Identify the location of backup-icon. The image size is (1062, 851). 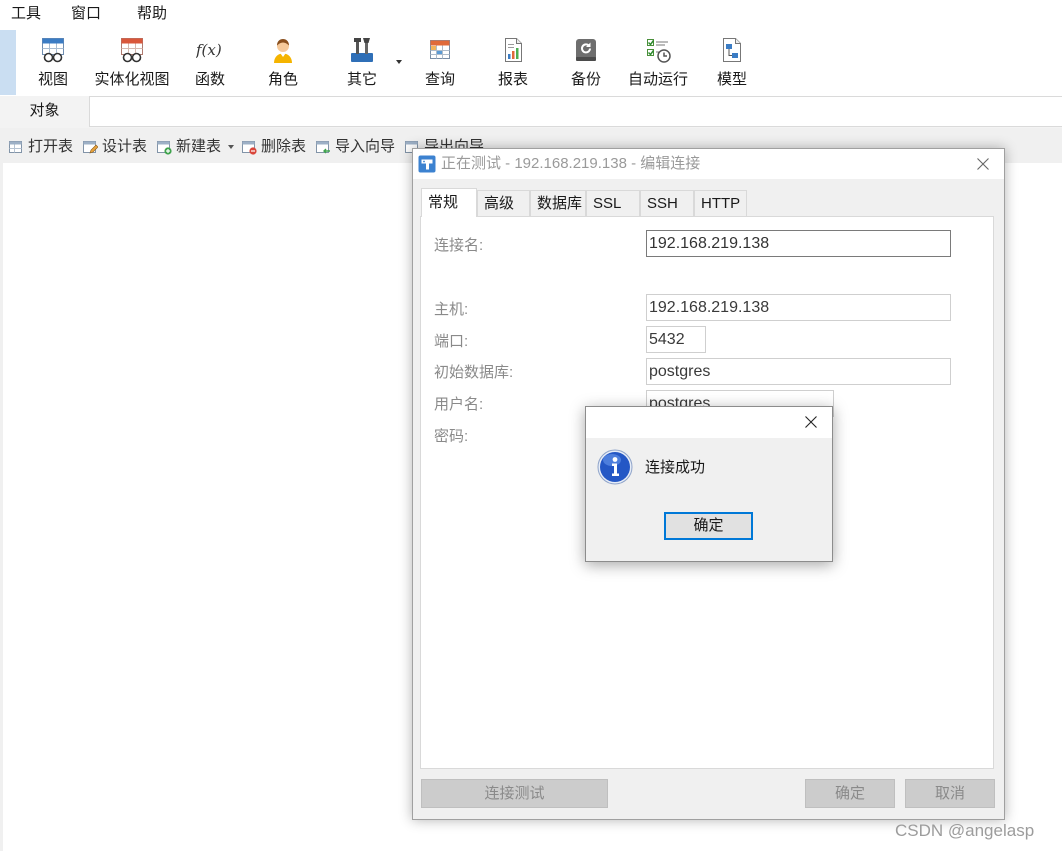
(586, 50).